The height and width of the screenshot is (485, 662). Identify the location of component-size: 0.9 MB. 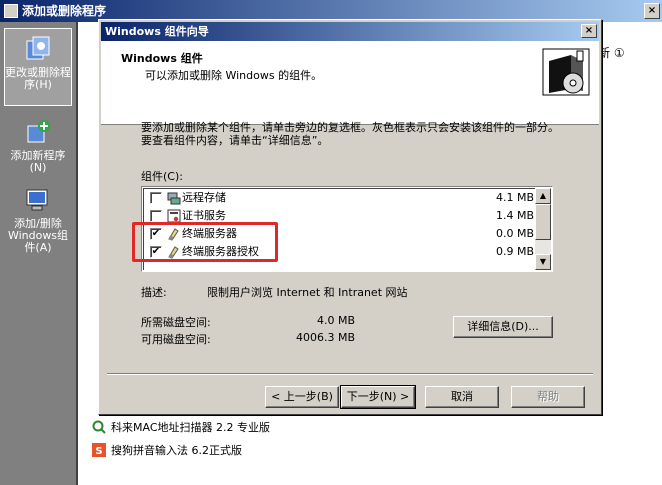
(514, 251).